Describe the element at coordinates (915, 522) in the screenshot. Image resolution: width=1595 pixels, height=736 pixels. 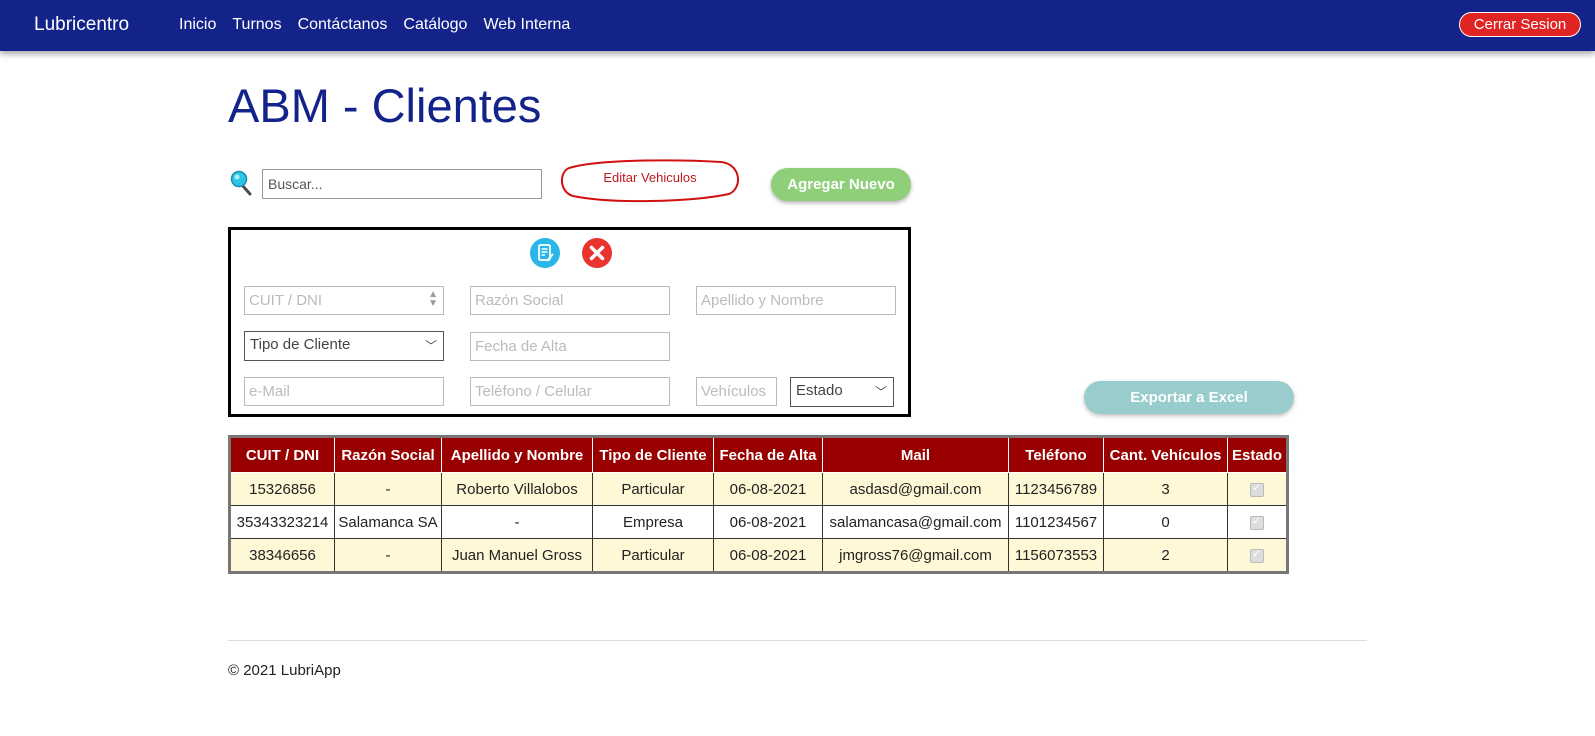
I see `cell-mail: salamancasa@gmail.com` at that location.